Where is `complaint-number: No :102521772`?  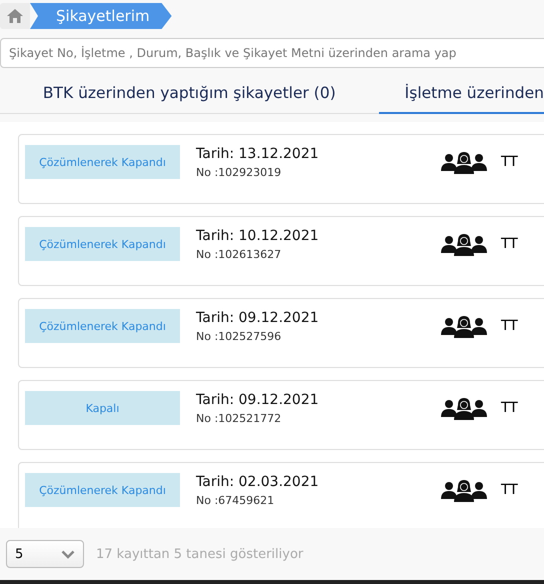
complaint-number: No :102521772 is located at coordinates (239, 418).